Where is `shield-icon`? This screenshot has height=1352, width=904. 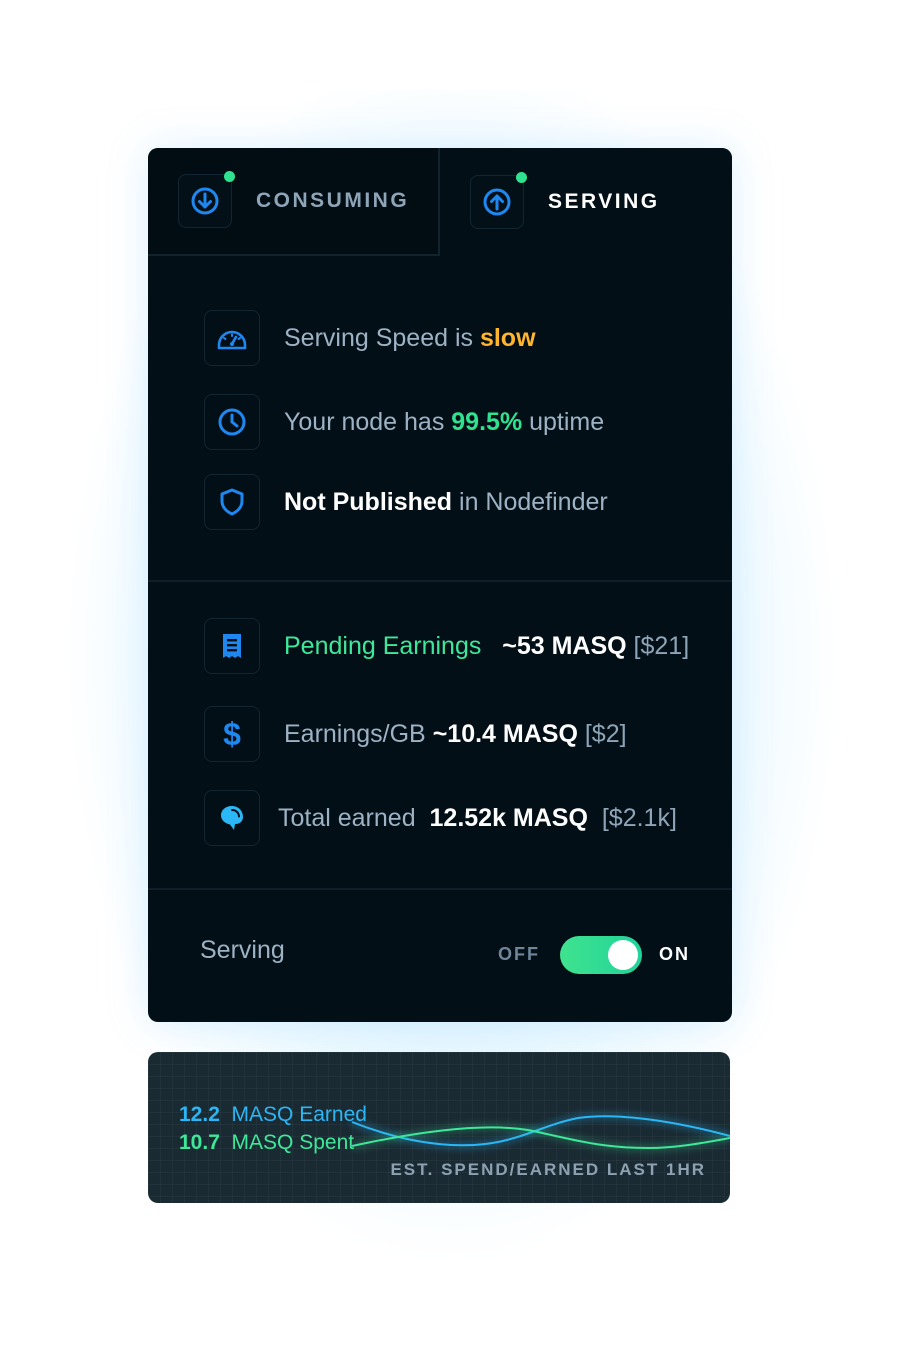 shield-icon is located at coordinates (232, 502).